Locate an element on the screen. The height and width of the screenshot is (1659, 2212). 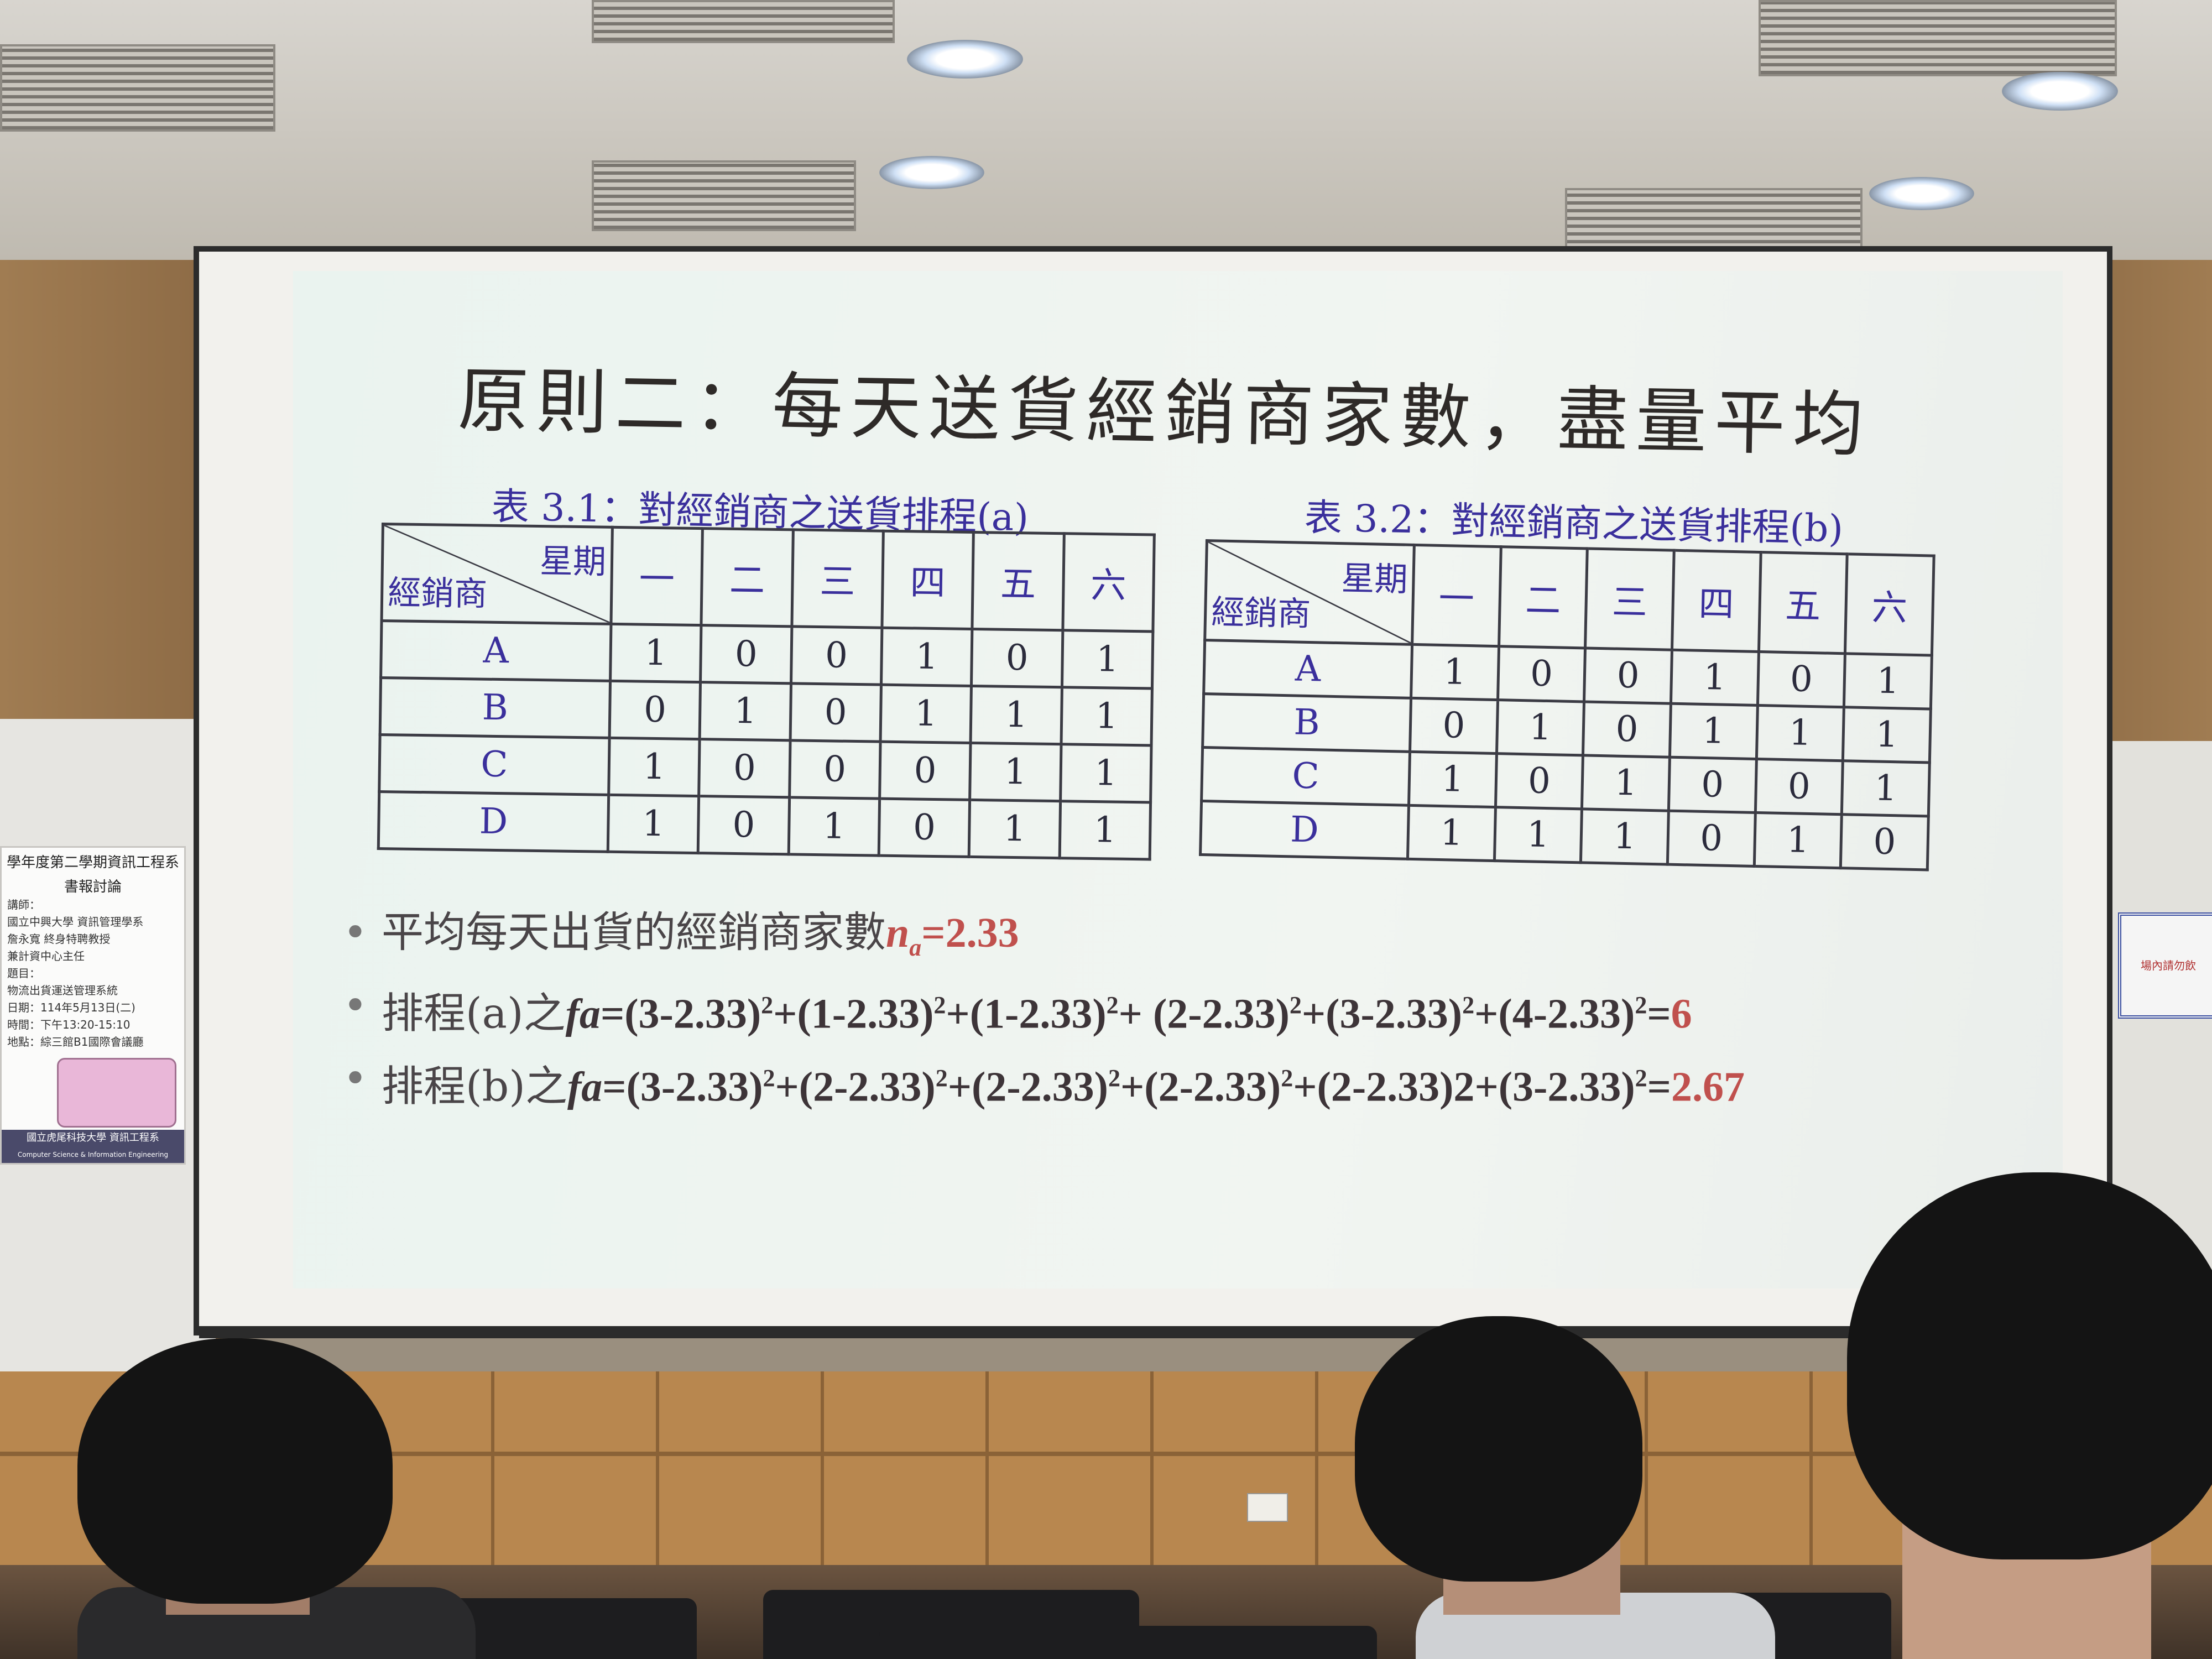
audience-member-head is located at coordinates (235, 1471).